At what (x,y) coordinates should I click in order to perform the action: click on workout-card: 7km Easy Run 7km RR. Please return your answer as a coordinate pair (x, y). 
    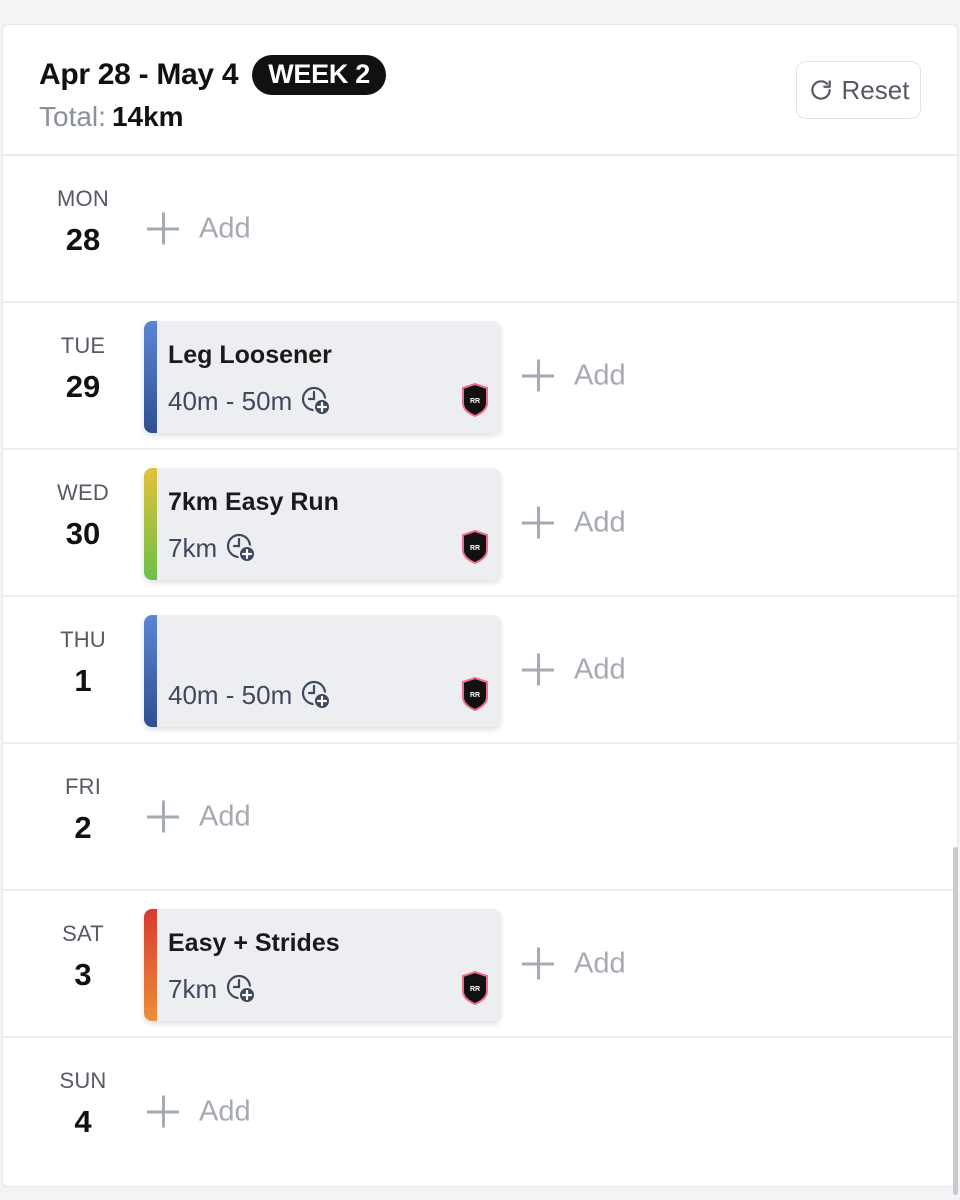
    Looking at the image, I should click on (322, 524).